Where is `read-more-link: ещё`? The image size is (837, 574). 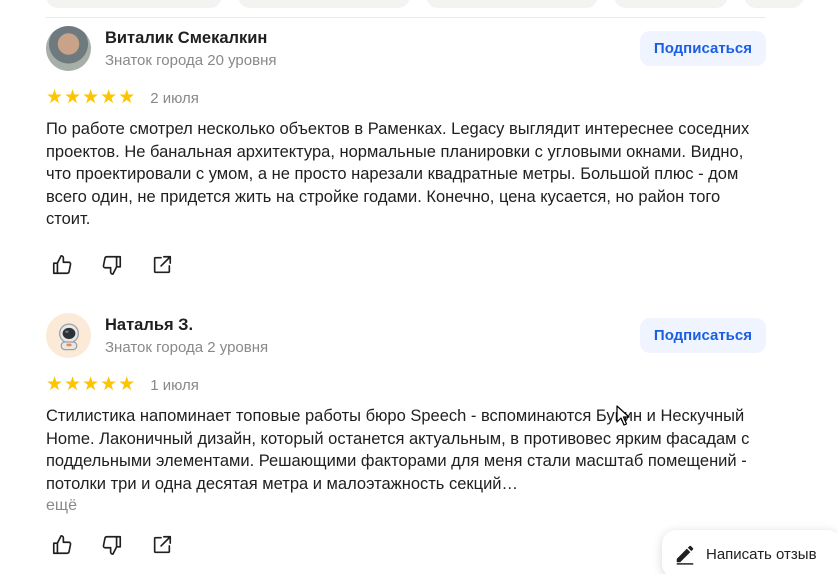
read-more-link: ещё is located at coordinates (411, 506).